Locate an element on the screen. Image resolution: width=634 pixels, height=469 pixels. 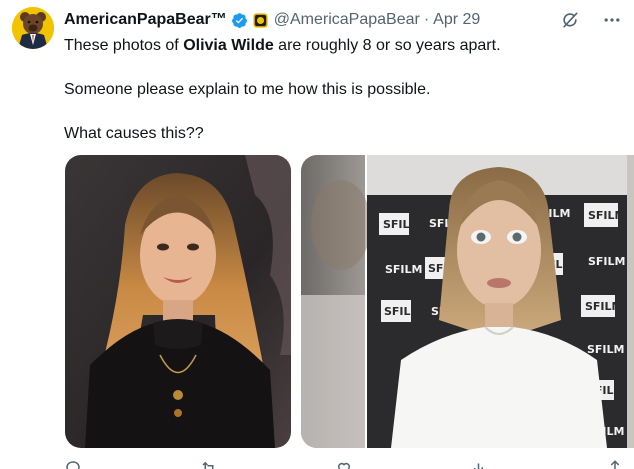
views-button is located at coordinates (480, 464).